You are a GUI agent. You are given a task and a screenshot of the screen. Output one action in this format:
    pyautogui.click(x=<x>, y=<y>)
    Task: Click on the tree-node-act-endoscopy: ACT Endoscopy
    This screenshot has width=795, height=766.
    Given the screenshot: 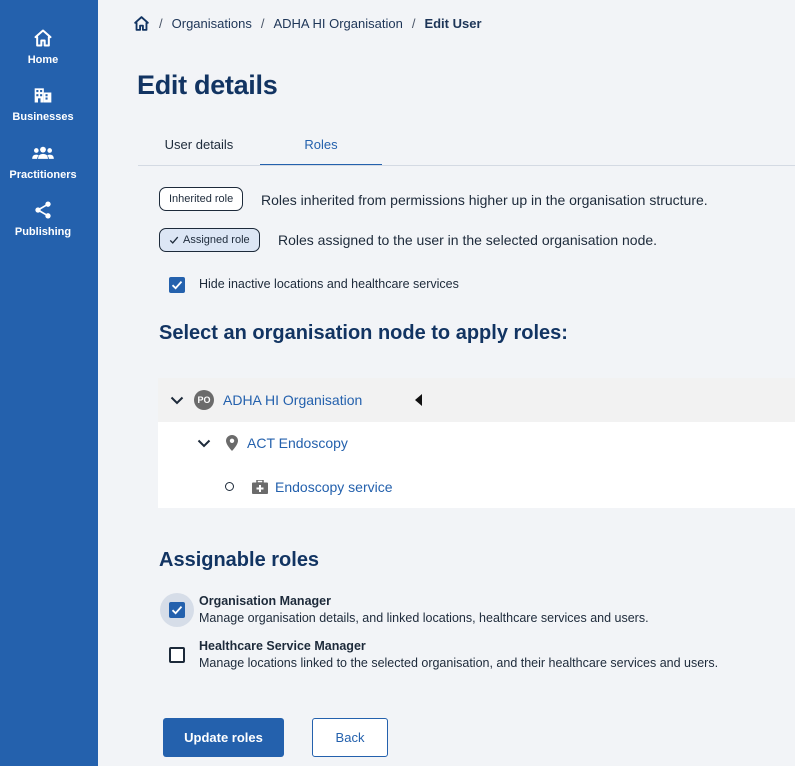 What is the action you would take?
    pyautogui.click(x=297, y=443)
    